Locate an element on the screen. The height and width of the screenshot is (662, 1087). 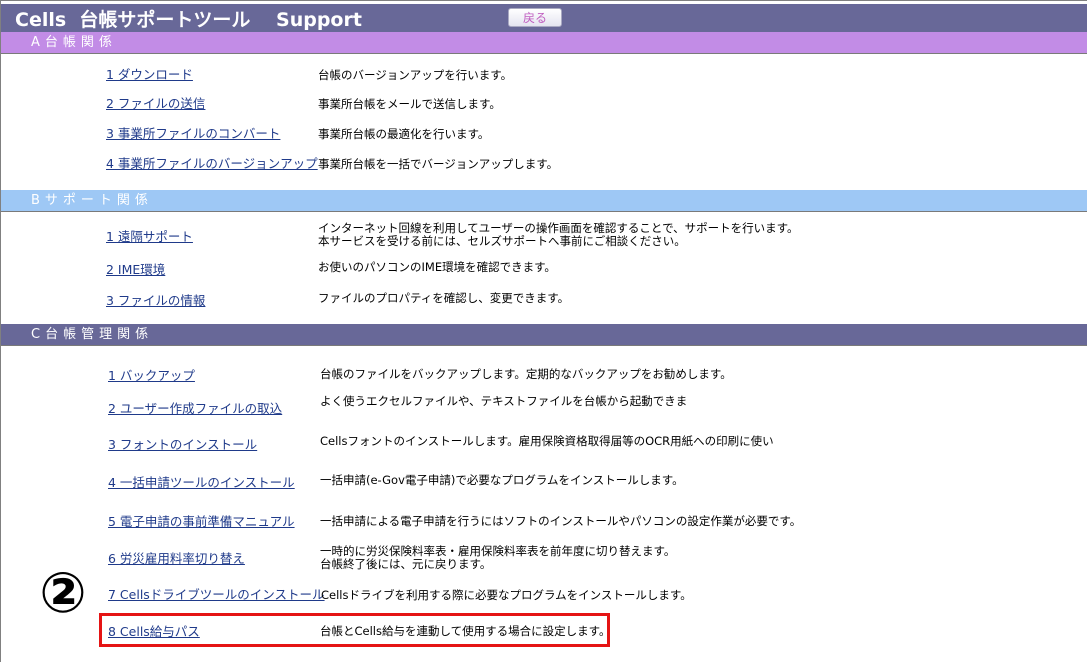
backup-link: 1 バックアップ is located at coordinates (151, 376).